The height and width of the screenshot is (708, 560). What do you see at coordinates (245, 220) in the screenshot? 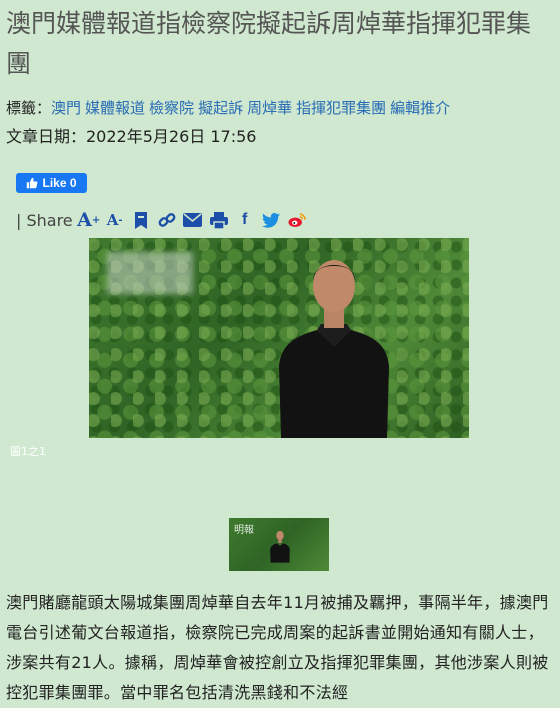
I see `facebook-icon: f` at bounding box center [245, 220].